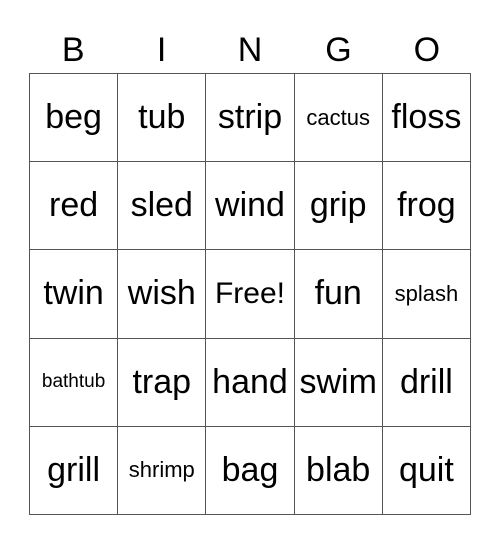  Describe the element at coordinates (338, 206) in the screenshot. I see `bingo-cell: grip` at that location.